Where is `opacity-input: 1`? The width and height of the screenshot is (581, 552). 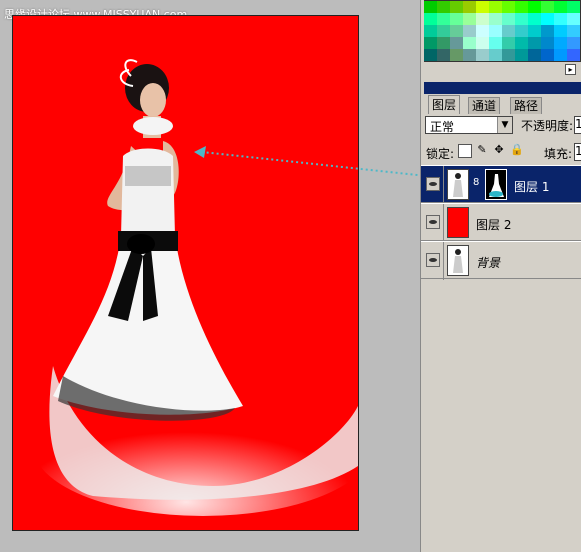
opacity-input: 1 is located at coordinates (577, 125).